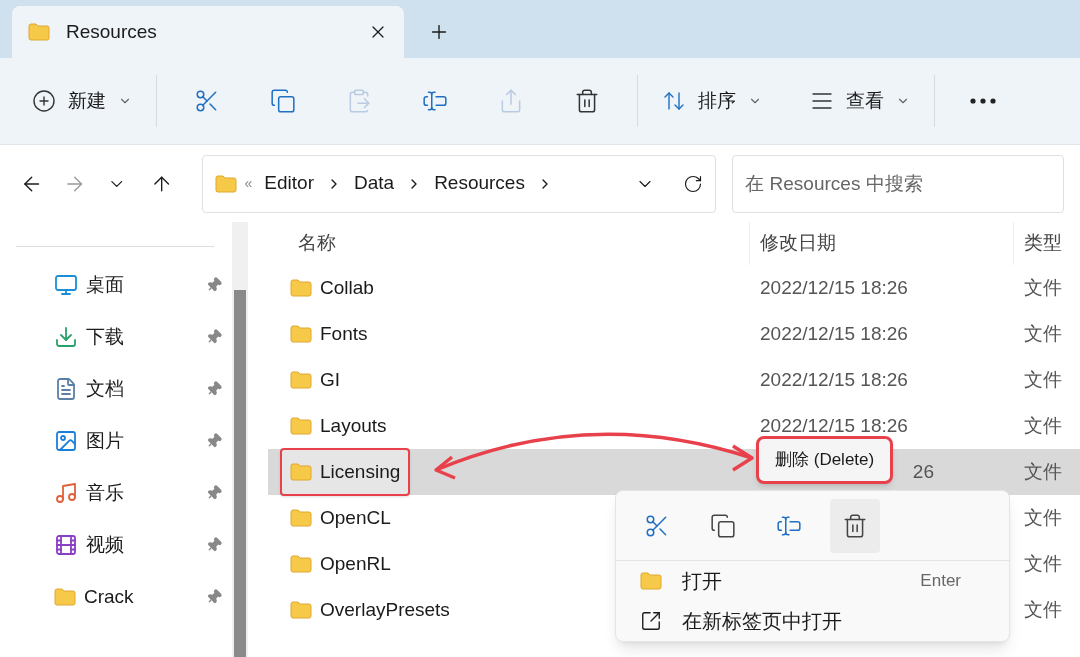 The image size is (1080, 657). Describe the element at coordinates (355, 517) in the screenshot. I see `file-name: OpenCL` at that location.